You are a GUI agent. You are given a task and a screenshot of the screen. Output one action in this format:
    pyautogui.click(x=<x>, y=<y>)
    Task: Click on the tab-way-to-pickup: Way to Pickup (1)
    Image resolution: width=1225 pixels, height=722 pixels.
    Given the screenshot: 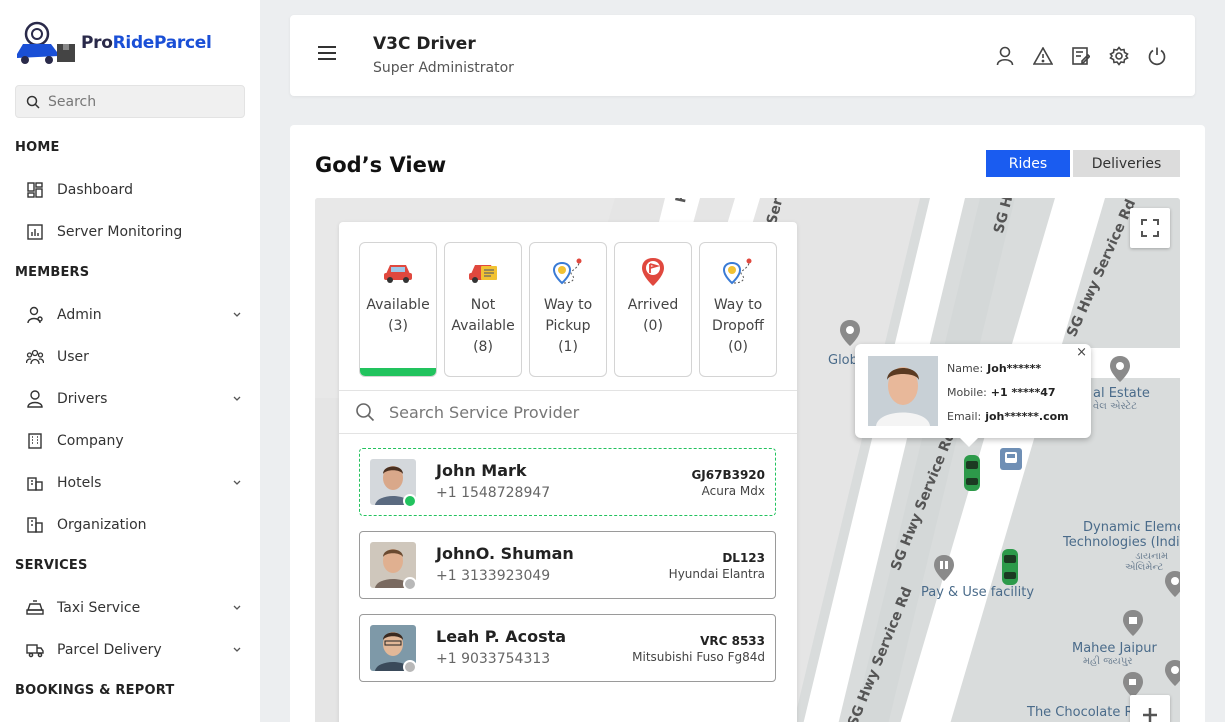 What is the action you would take?
    pyautogui.click(x=568, y=309)
    